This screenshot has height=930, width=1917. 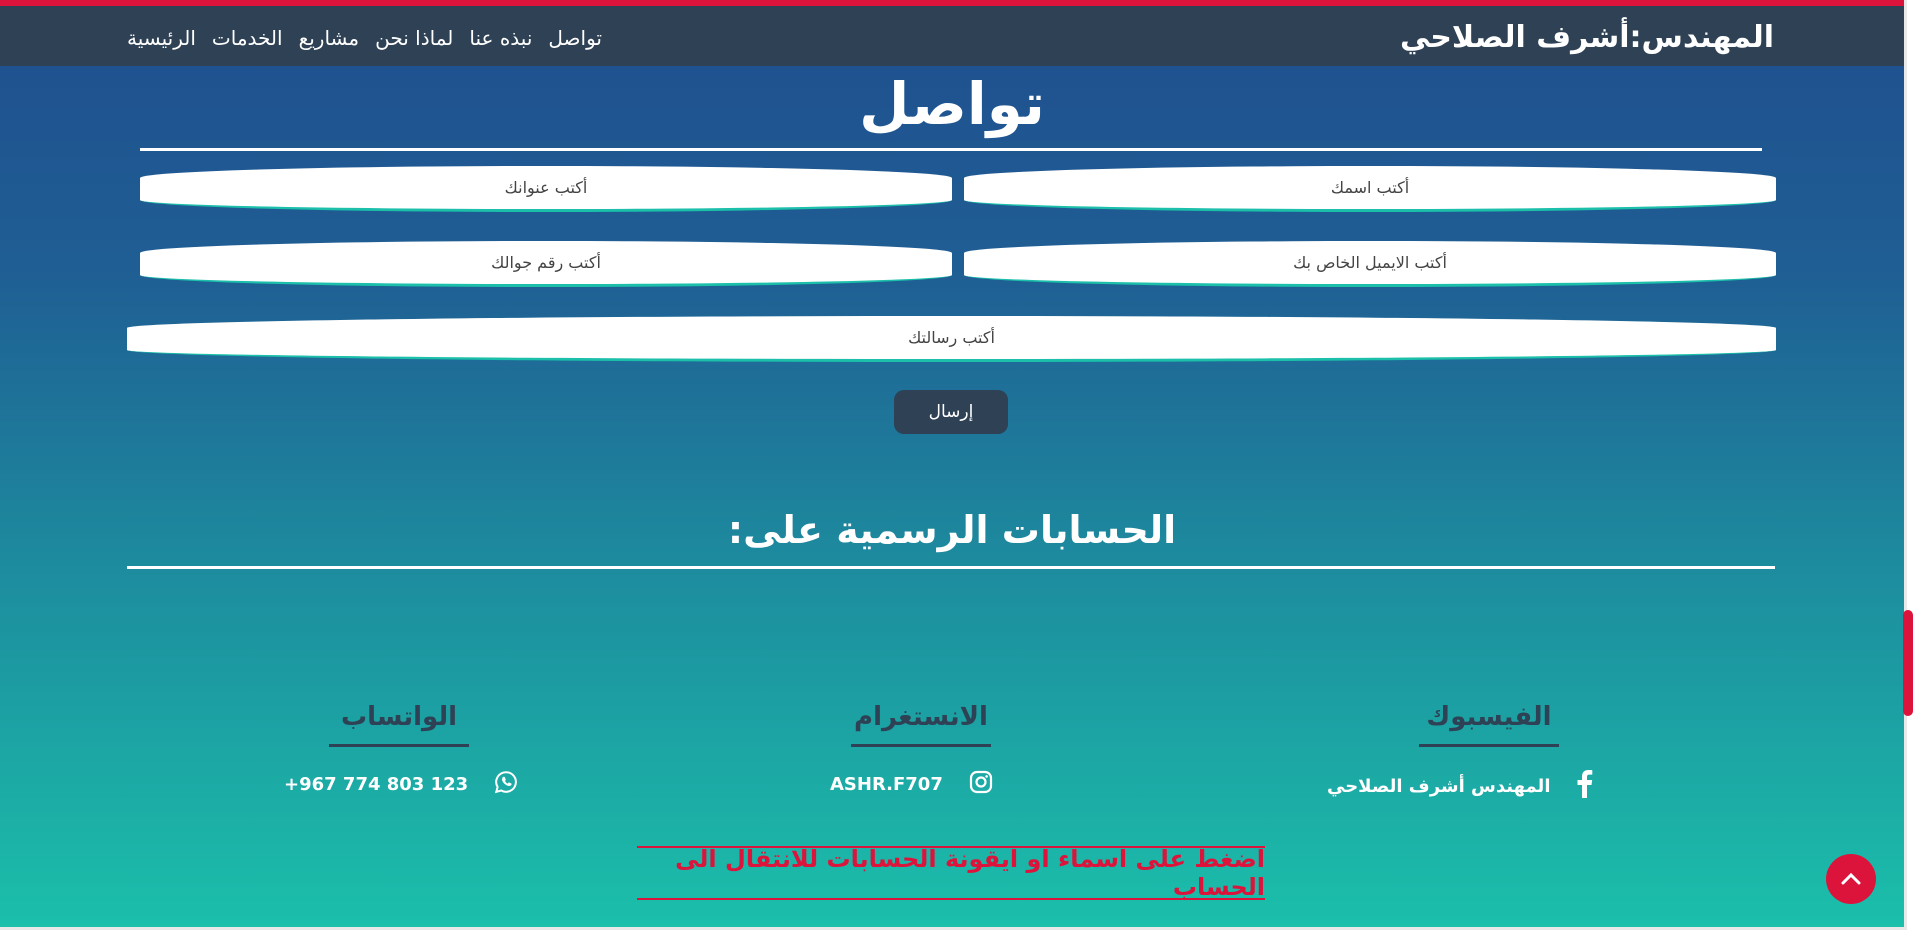 What do you see at coordinates (1489, 745) in the screenshot?
I see `facebook-underline` at bounding box center [1489, 745].